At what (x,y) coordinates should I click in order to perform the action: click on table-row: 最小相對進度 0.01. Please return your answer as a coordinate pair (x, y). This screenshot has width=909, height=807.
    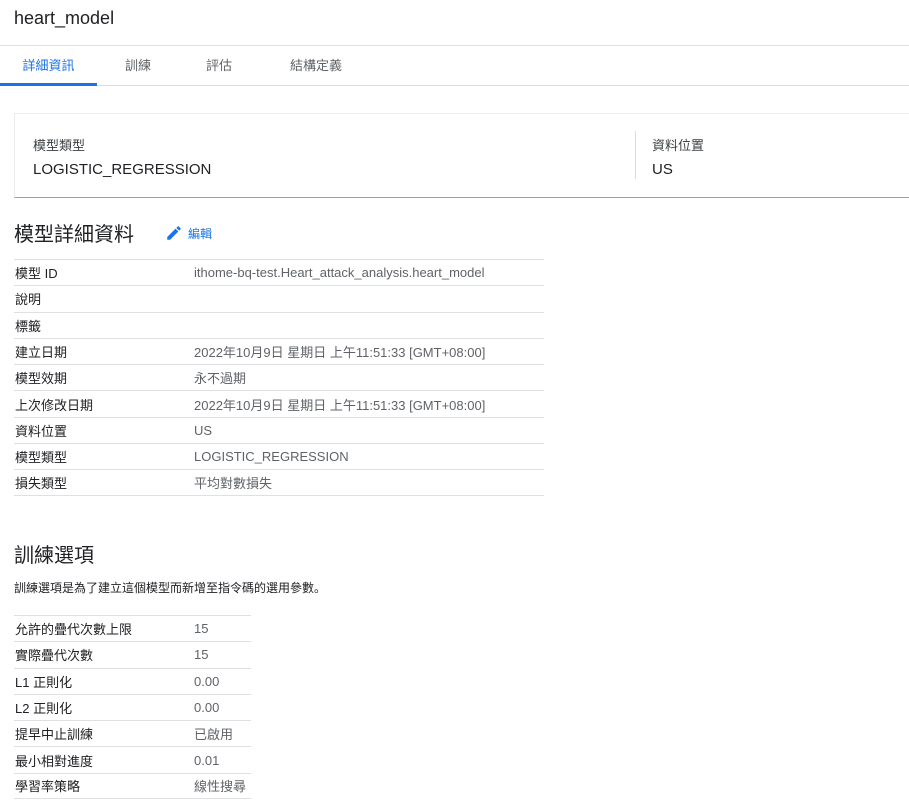
    Looking at the image, I should click on (132, 759).